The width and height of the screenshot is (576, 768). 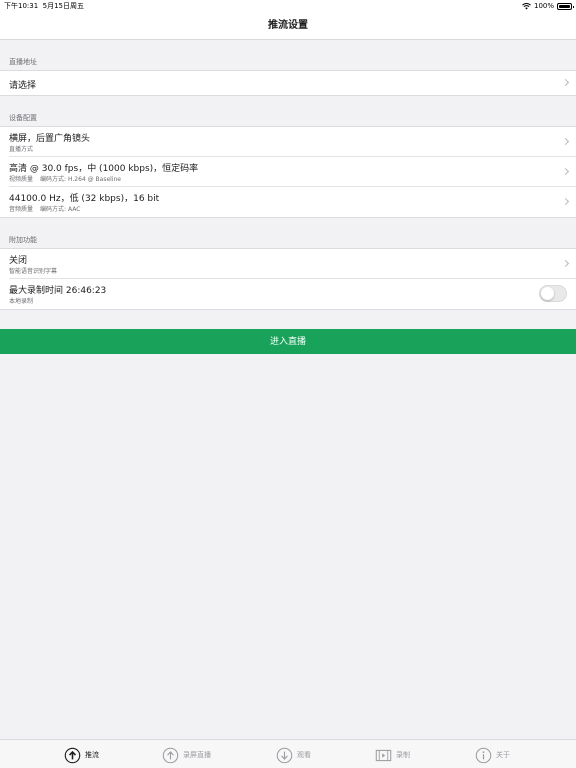 What do you see at coordinates (284, 755) in the screenshot?
I see `watch-icon` at bounding box center [284, 755].